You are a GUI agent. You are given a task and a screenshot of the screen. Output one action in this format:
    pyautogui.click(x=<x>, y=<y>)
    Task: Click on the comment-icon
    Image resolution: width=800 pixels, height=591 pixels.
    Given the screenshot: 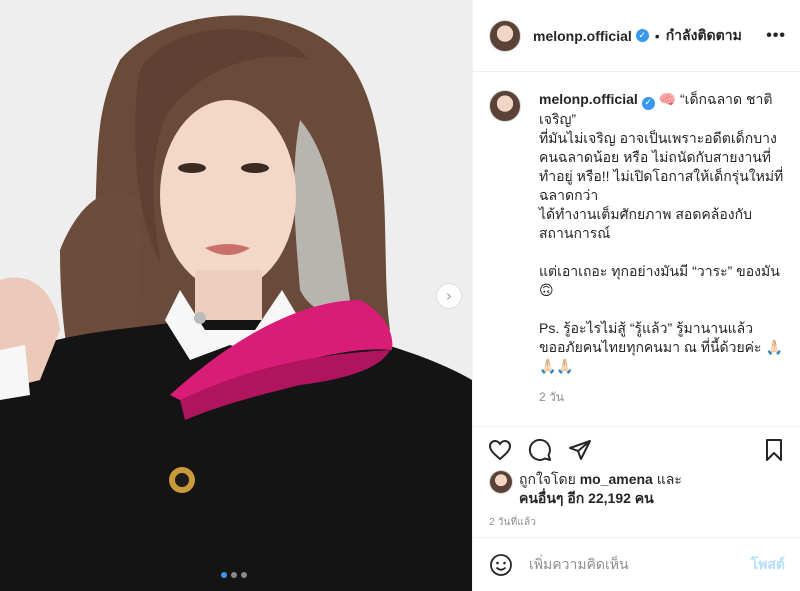 What is the action you would take?
    pyautogui.click(x=540, y=450)
    